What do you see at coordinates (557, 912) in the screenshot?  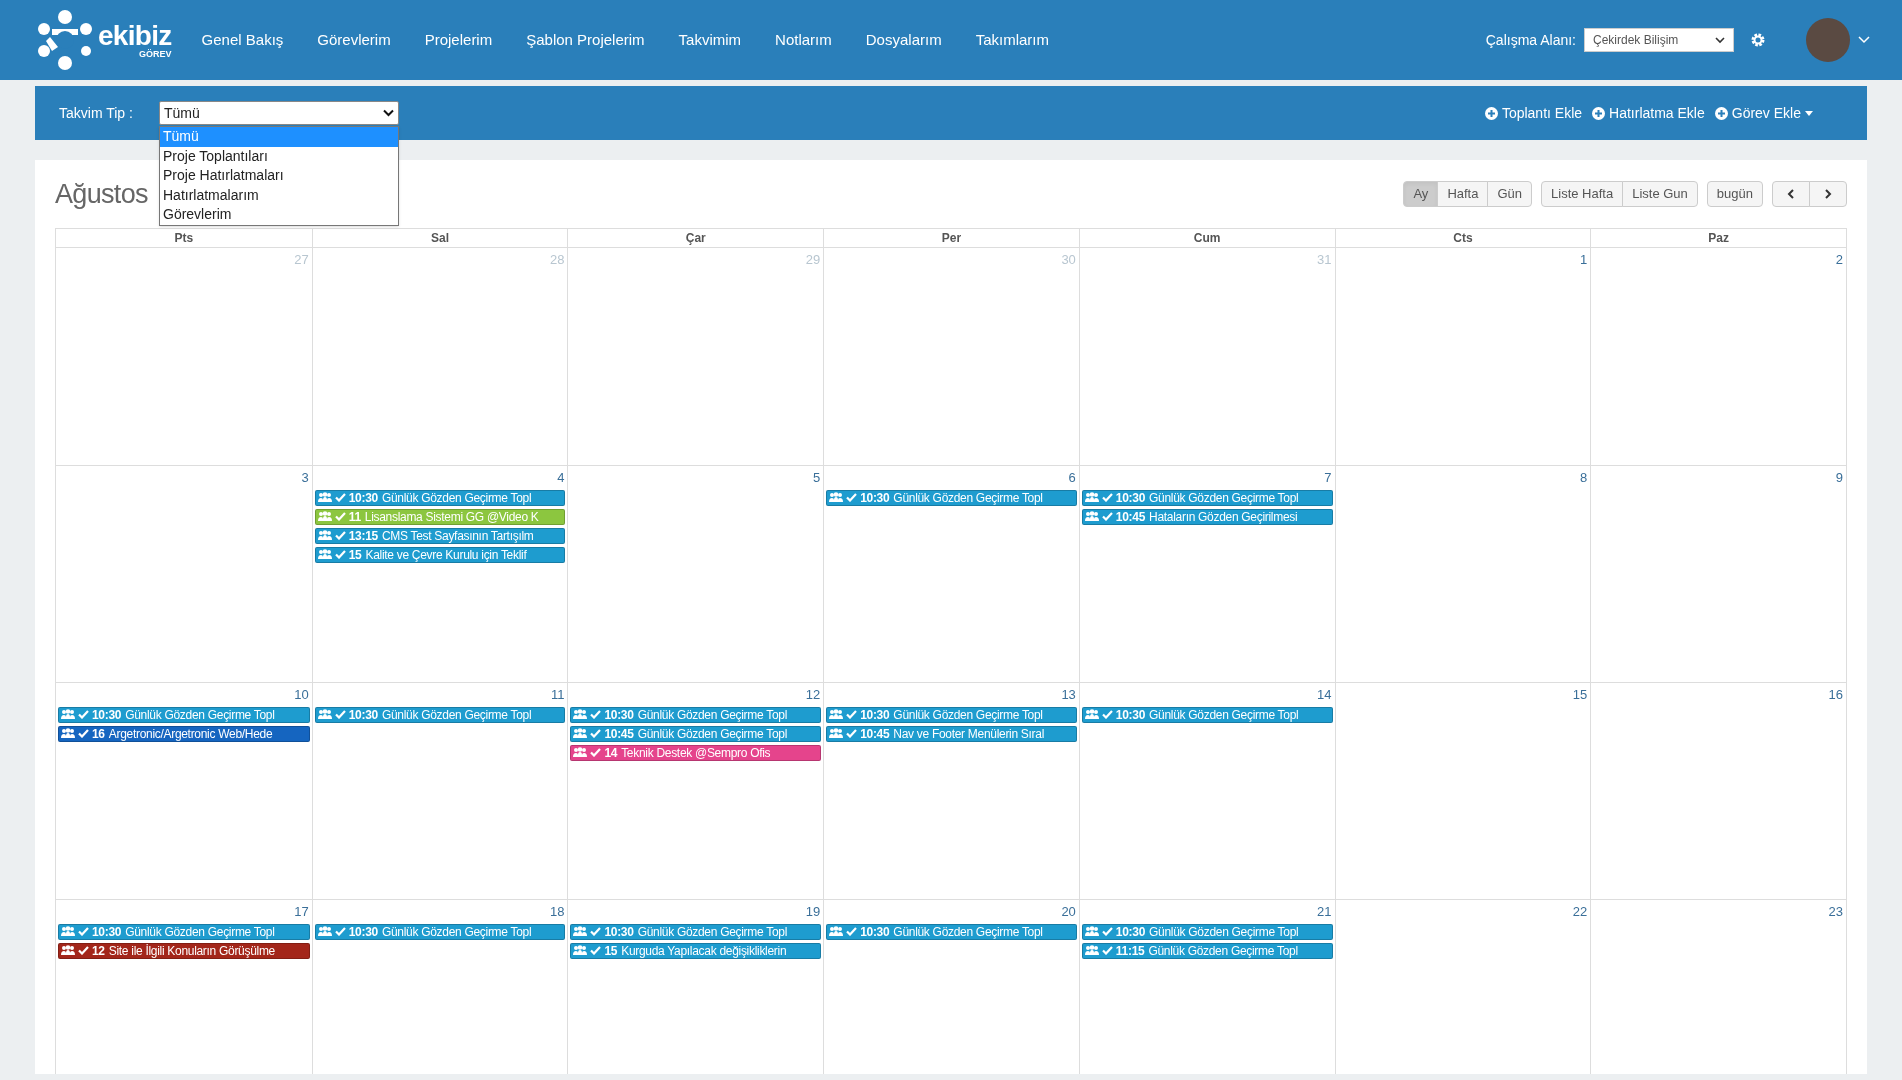 I see `day-number: 18` at bounding box center [557, 912].